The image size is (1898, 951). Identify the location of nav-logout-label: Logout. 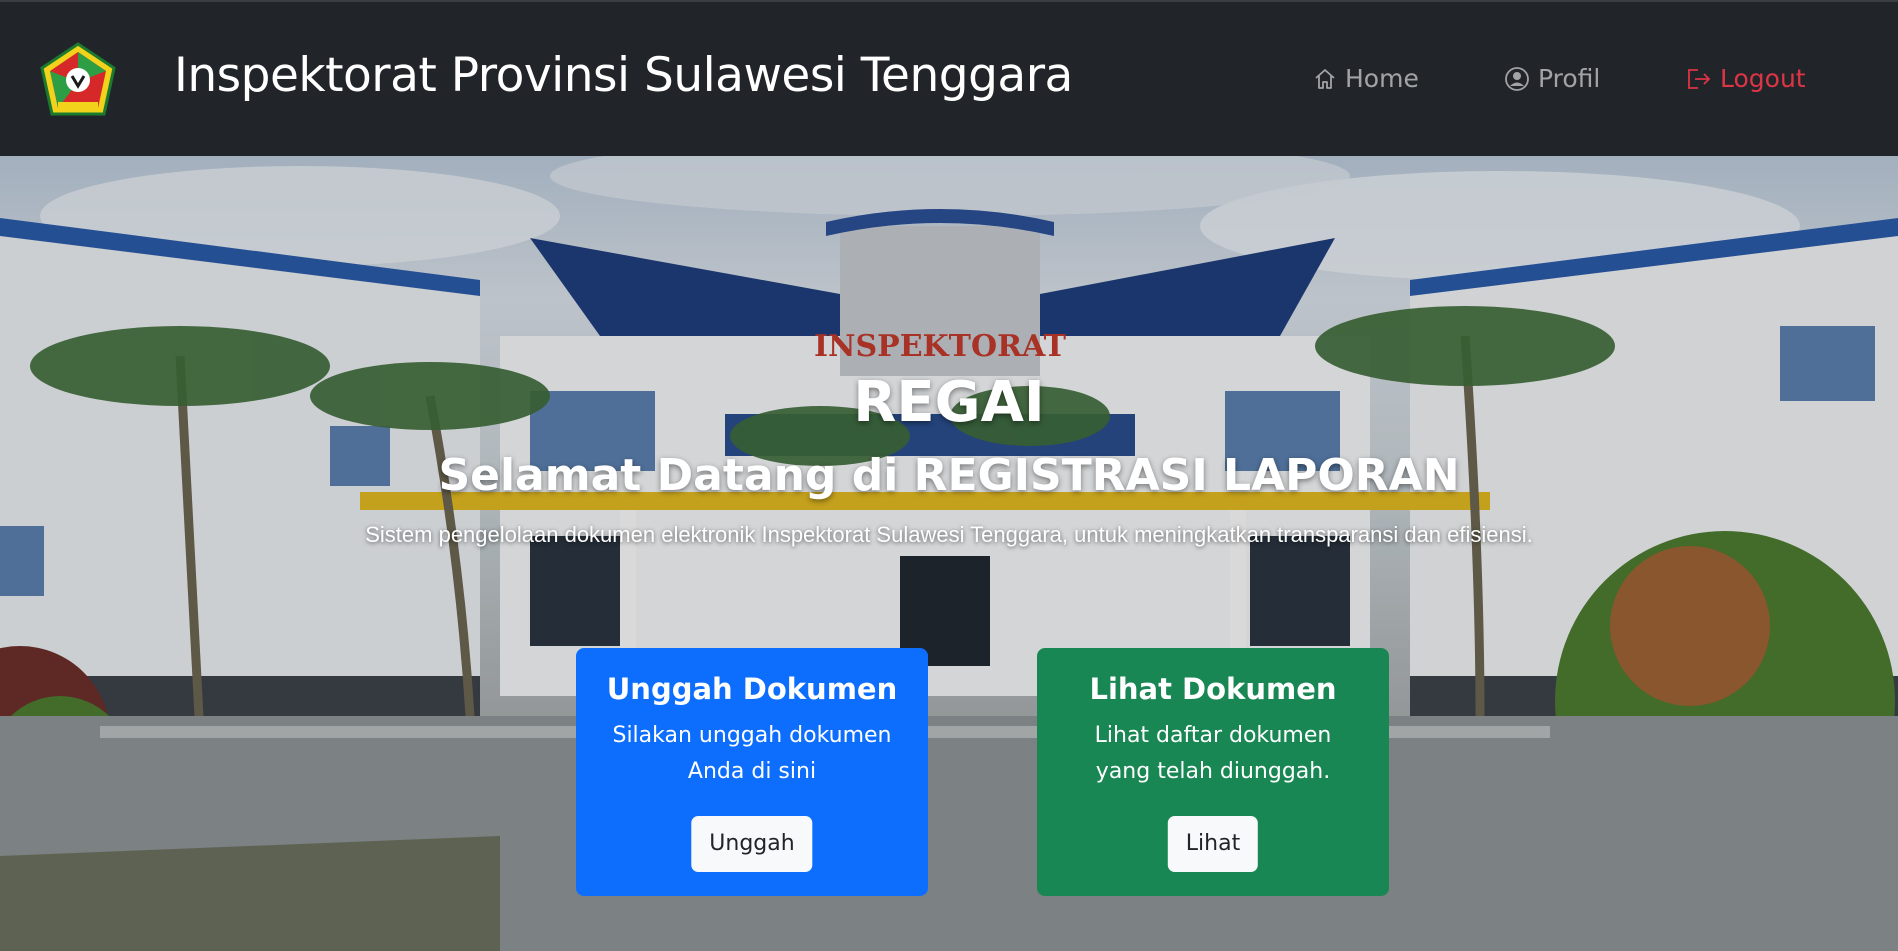
(1763, 78).